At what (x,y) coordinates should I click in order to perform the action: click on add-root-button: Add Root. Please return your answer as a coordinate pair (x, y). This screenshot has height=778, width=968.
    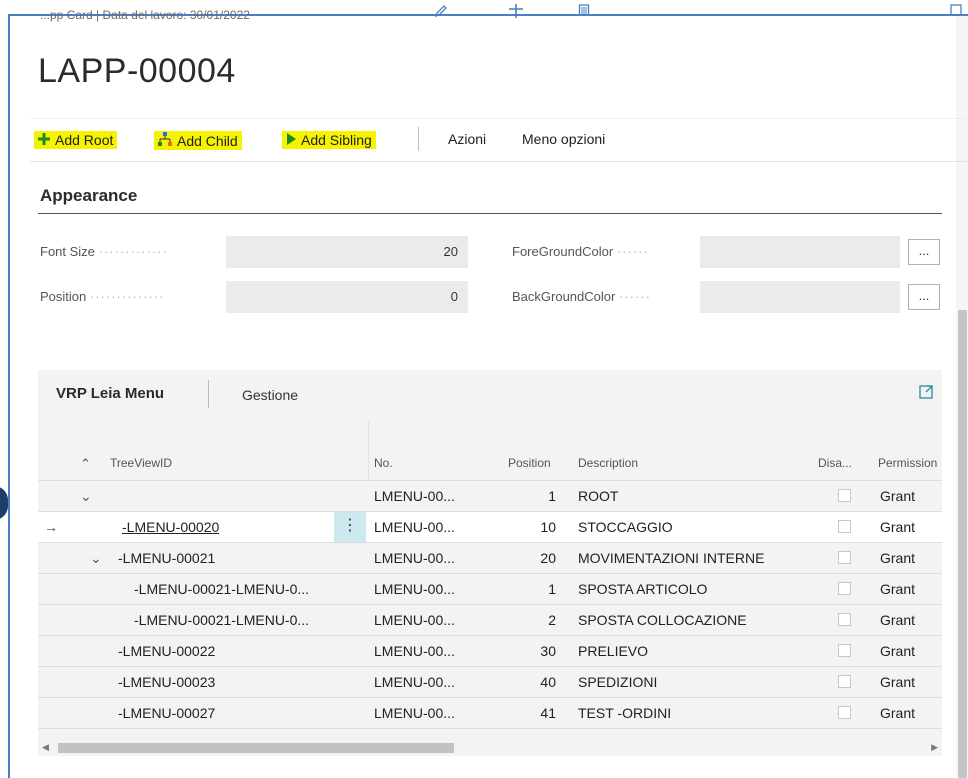
    Looking at the image, I should click on (76, 140).